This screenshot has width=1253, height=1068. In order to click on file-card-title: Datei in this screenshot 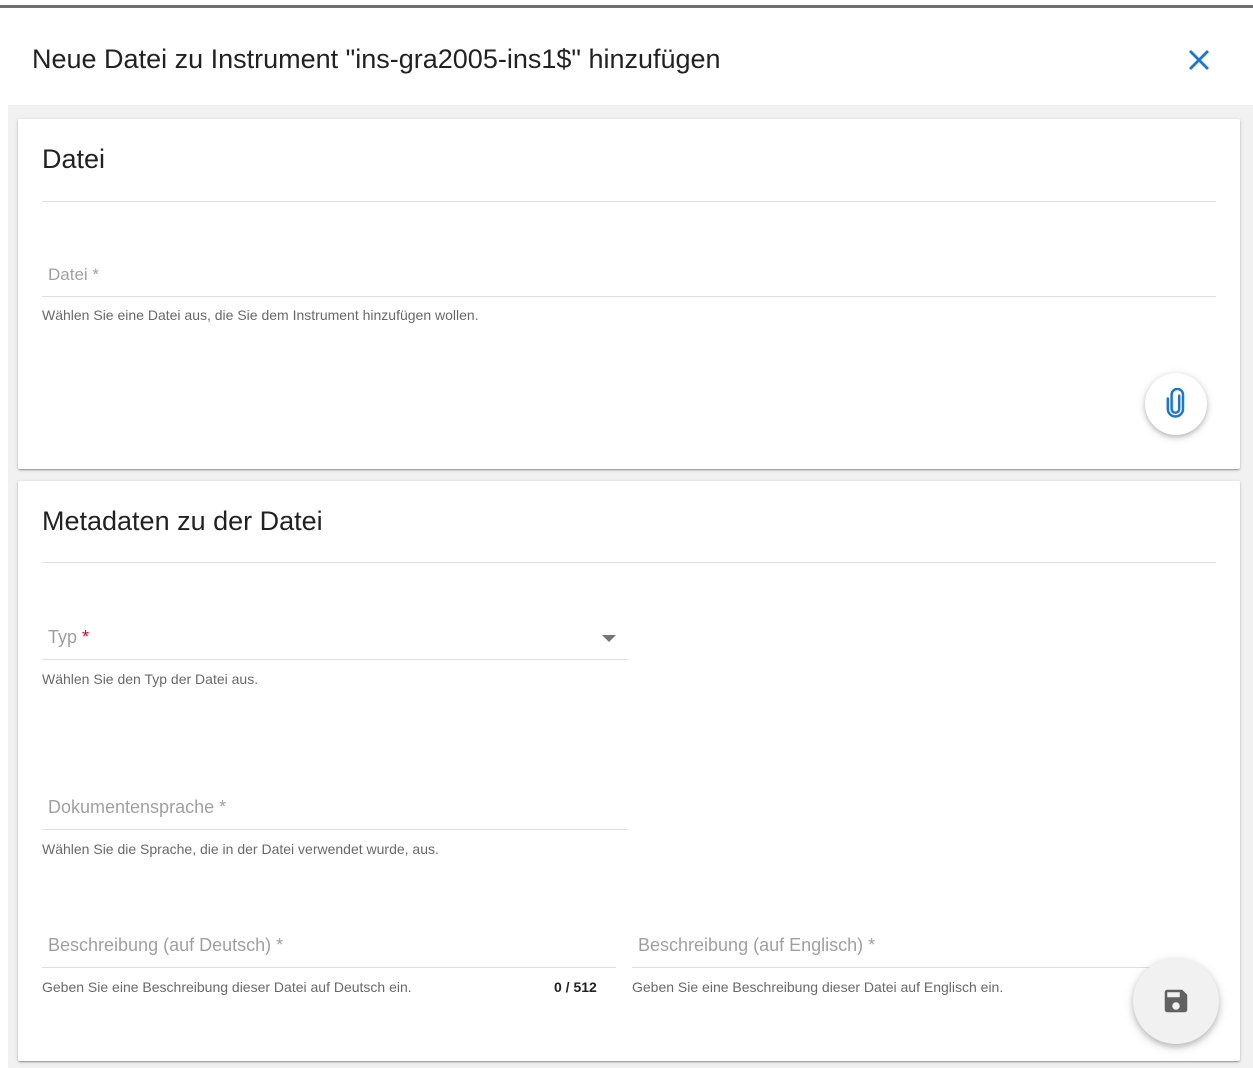, I will do `click(74, 159)`.